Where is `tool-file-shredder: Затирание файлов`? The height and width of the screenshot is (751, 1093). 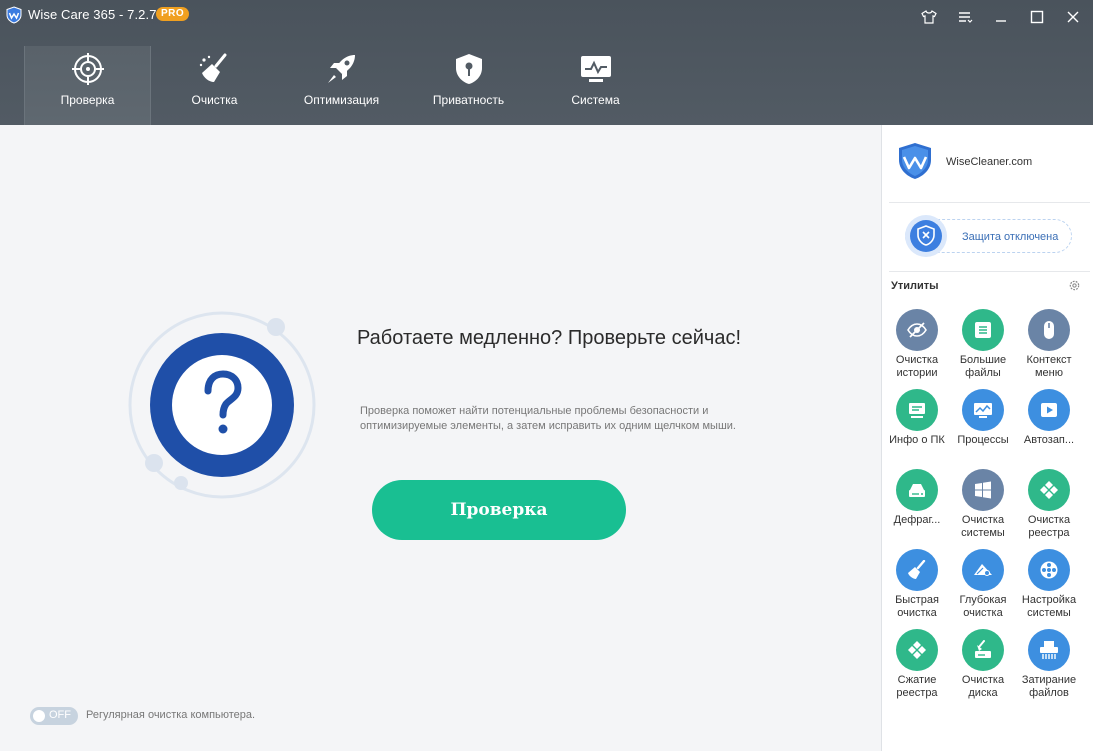
tool-file-shredder: Затирание файлов is located at coordinates (1049, 664).